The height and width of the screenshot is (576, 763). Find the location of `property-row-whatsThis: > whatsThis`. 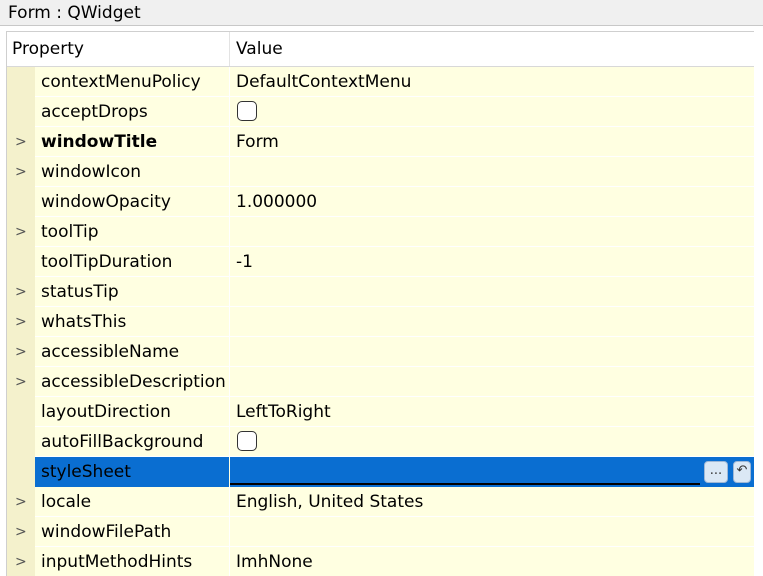

property-row-whatsThis: > whatsThis is located at coordinates (380, 322).